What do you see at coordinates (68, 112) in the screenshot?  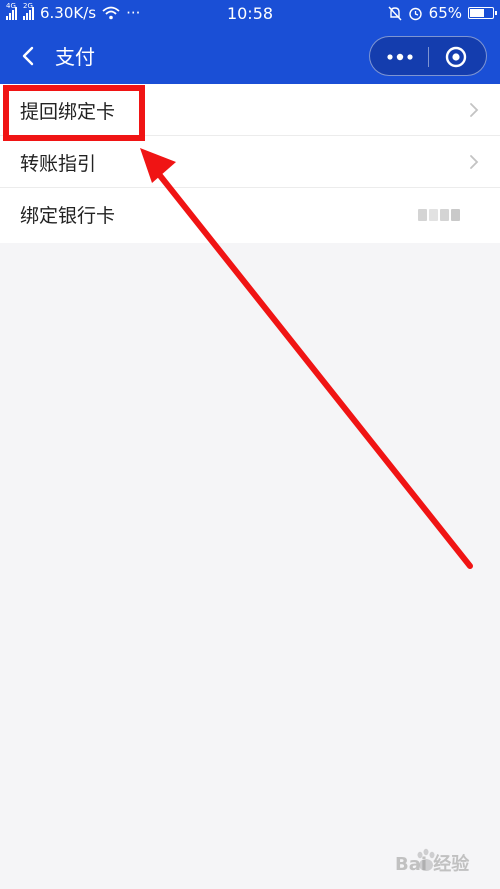 I see `menu-item-label: 提回绑定卡` at bounding box center [68, 112].